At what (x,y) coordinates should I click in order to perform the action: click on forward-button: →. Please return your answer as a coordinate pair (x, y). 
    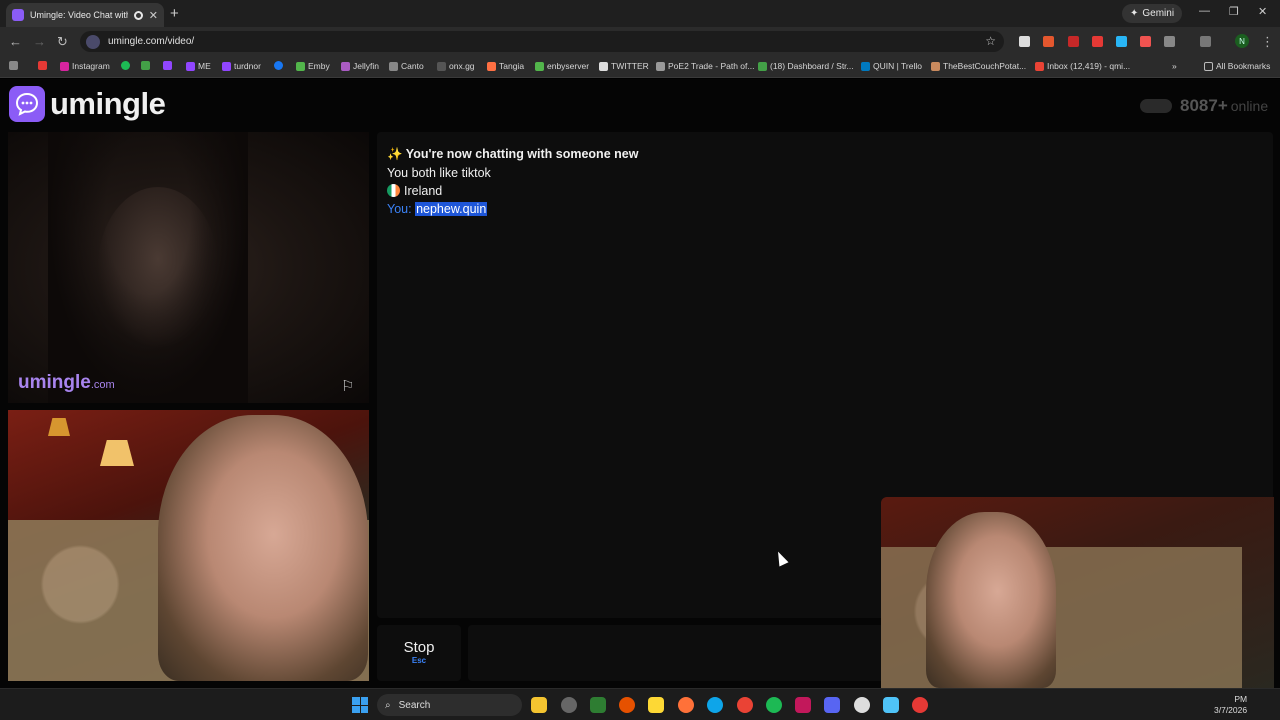
    Looking at the image, I should click on (39, 41).